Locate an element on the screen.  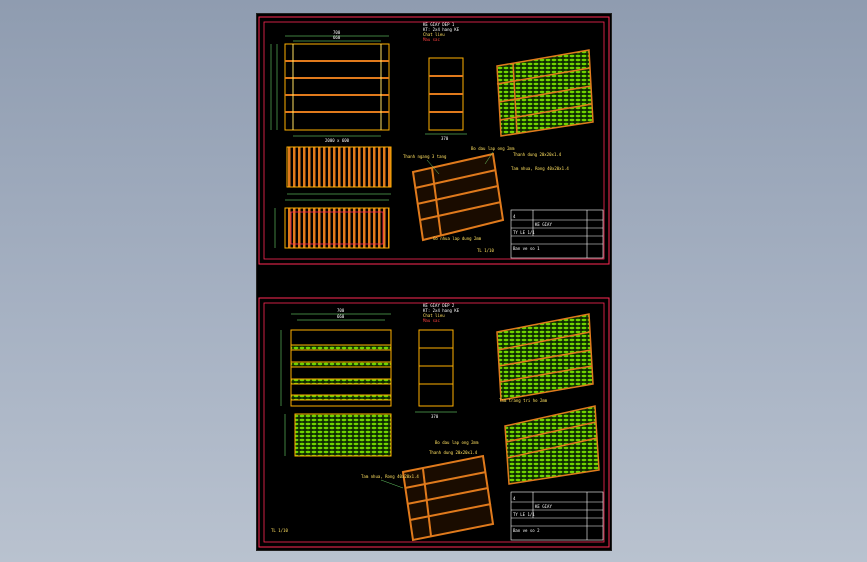
title-block-row: Ban ve so 1 is located at coordinates (526, 248).